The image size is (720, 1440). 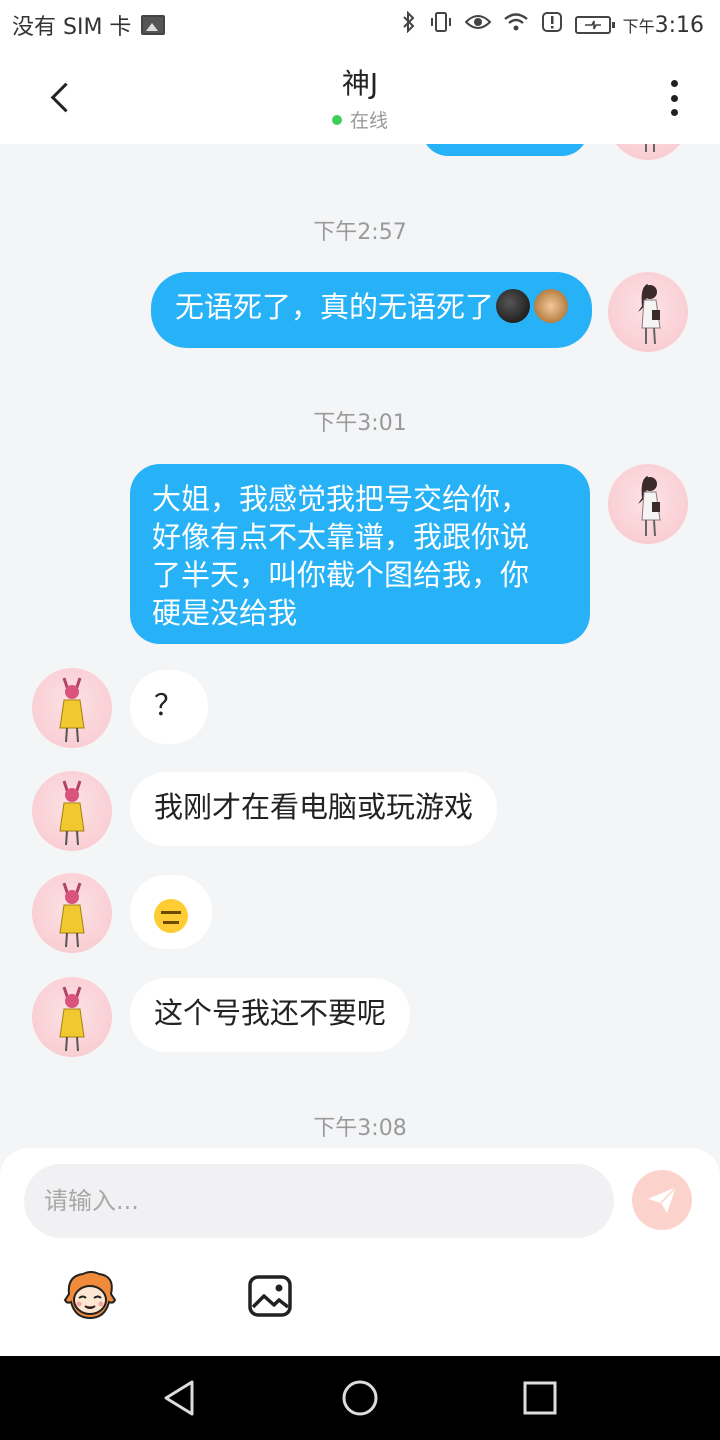 I want to click on message-bubble-incoming: ？, so click(x=169, y=707).